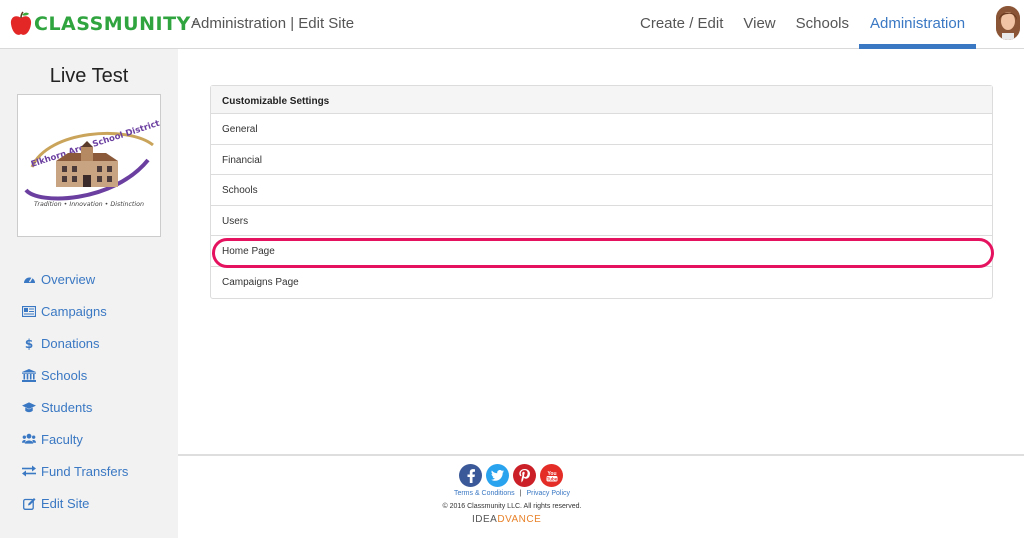 The height and width of the screenshot is (538, 1024). I want to click on nav-view: View, so click(759, 24).